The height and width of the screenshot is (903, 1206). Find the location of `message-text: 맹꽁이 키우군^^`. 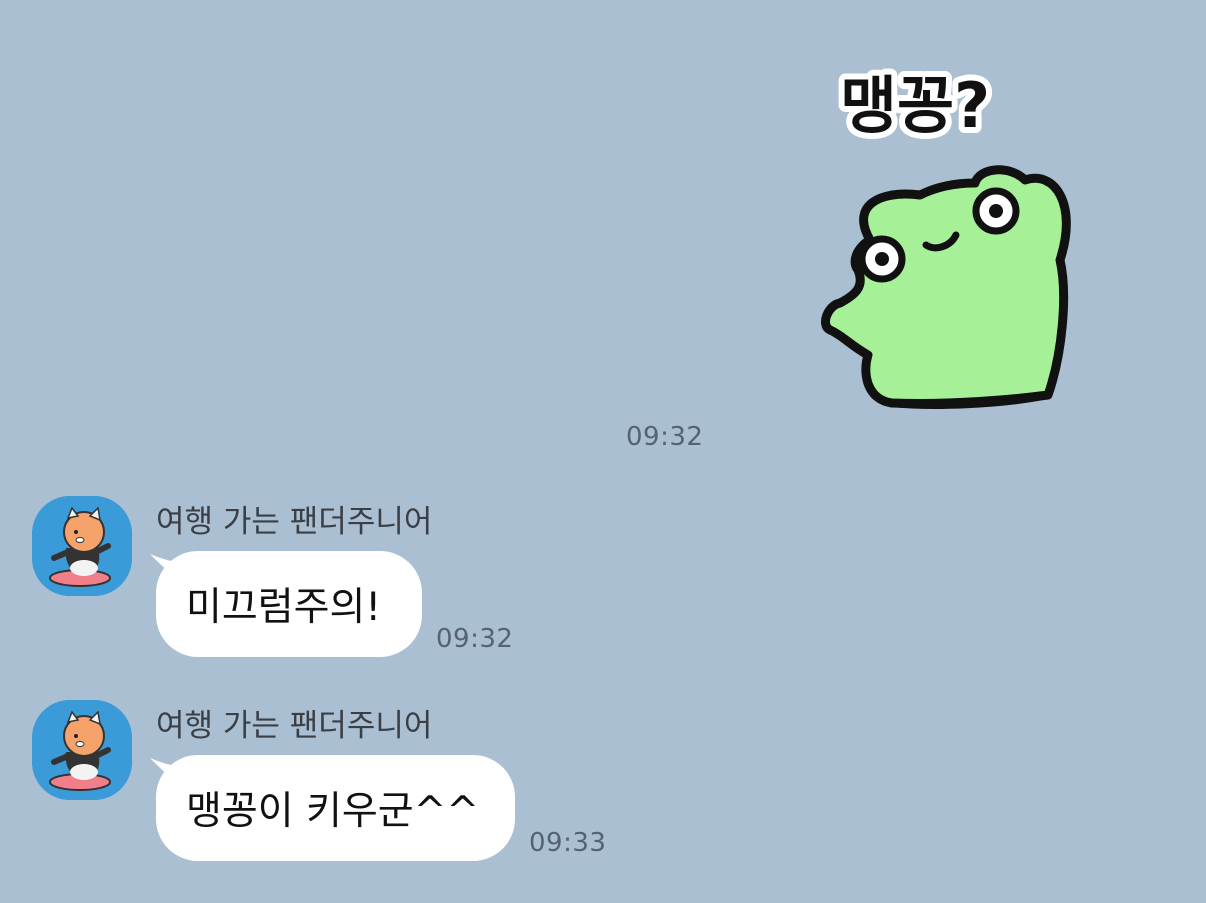

message-text: 맹꽁이 키우군^^ is located at coordinates (333, 811).